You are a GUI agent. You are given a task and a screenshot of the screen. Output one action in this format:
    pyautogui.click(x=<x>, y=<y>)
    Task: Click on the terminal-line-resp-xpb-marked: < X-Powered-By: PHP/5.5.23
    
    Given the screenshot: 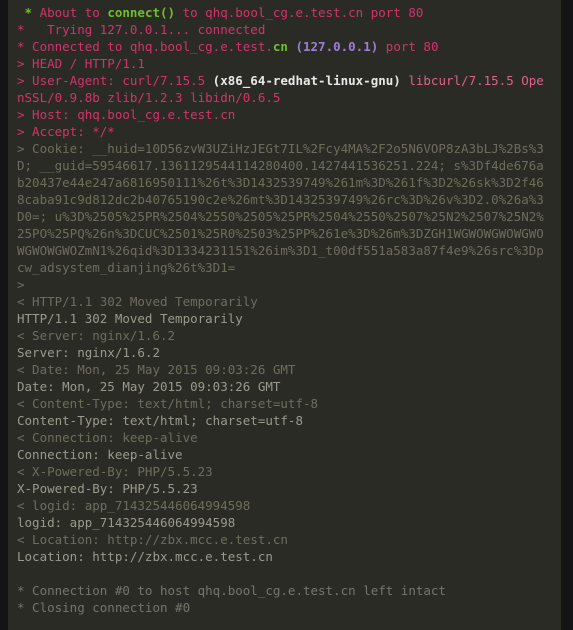 What is the action you would take?
    pyautogui.click(x=284, y=471)
    